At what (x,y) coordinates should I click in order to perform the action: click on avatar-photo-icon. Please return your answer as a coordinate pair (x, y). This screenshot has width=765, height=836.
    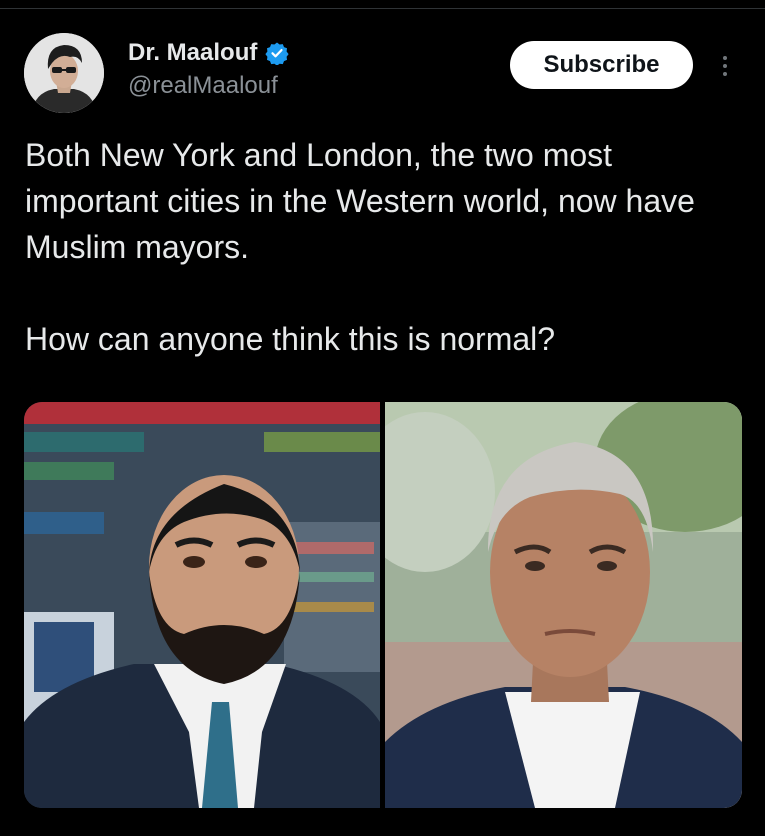
    Looking at the image, I should click on (64, 73).